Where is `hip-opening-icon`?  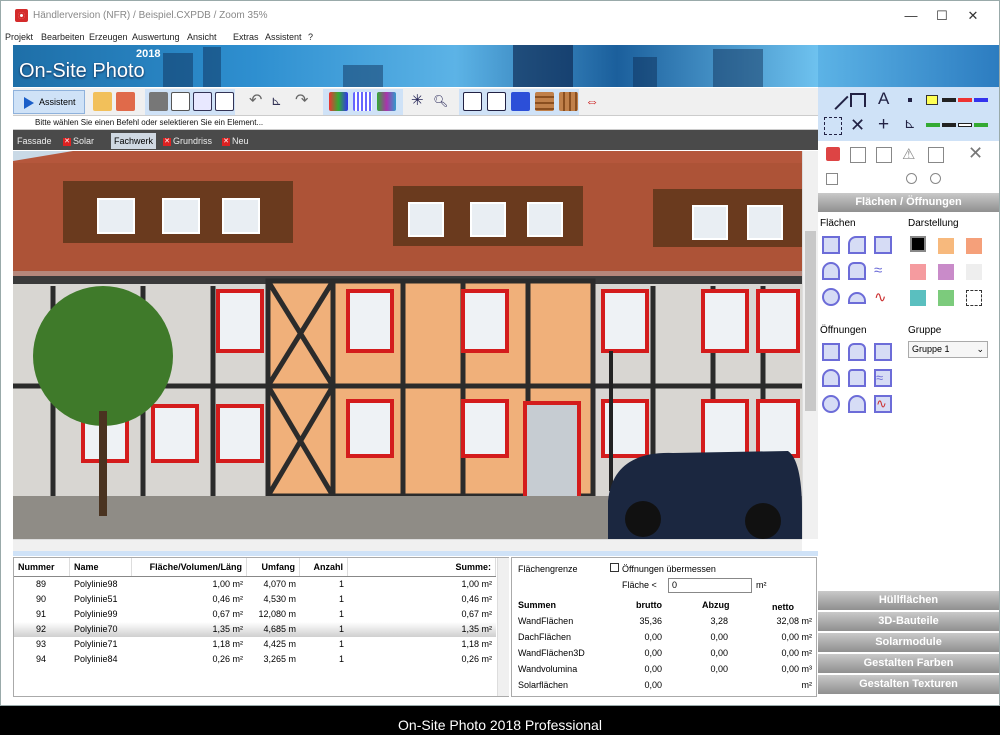
hip-opening-icon is located at coordinates (857, 378).